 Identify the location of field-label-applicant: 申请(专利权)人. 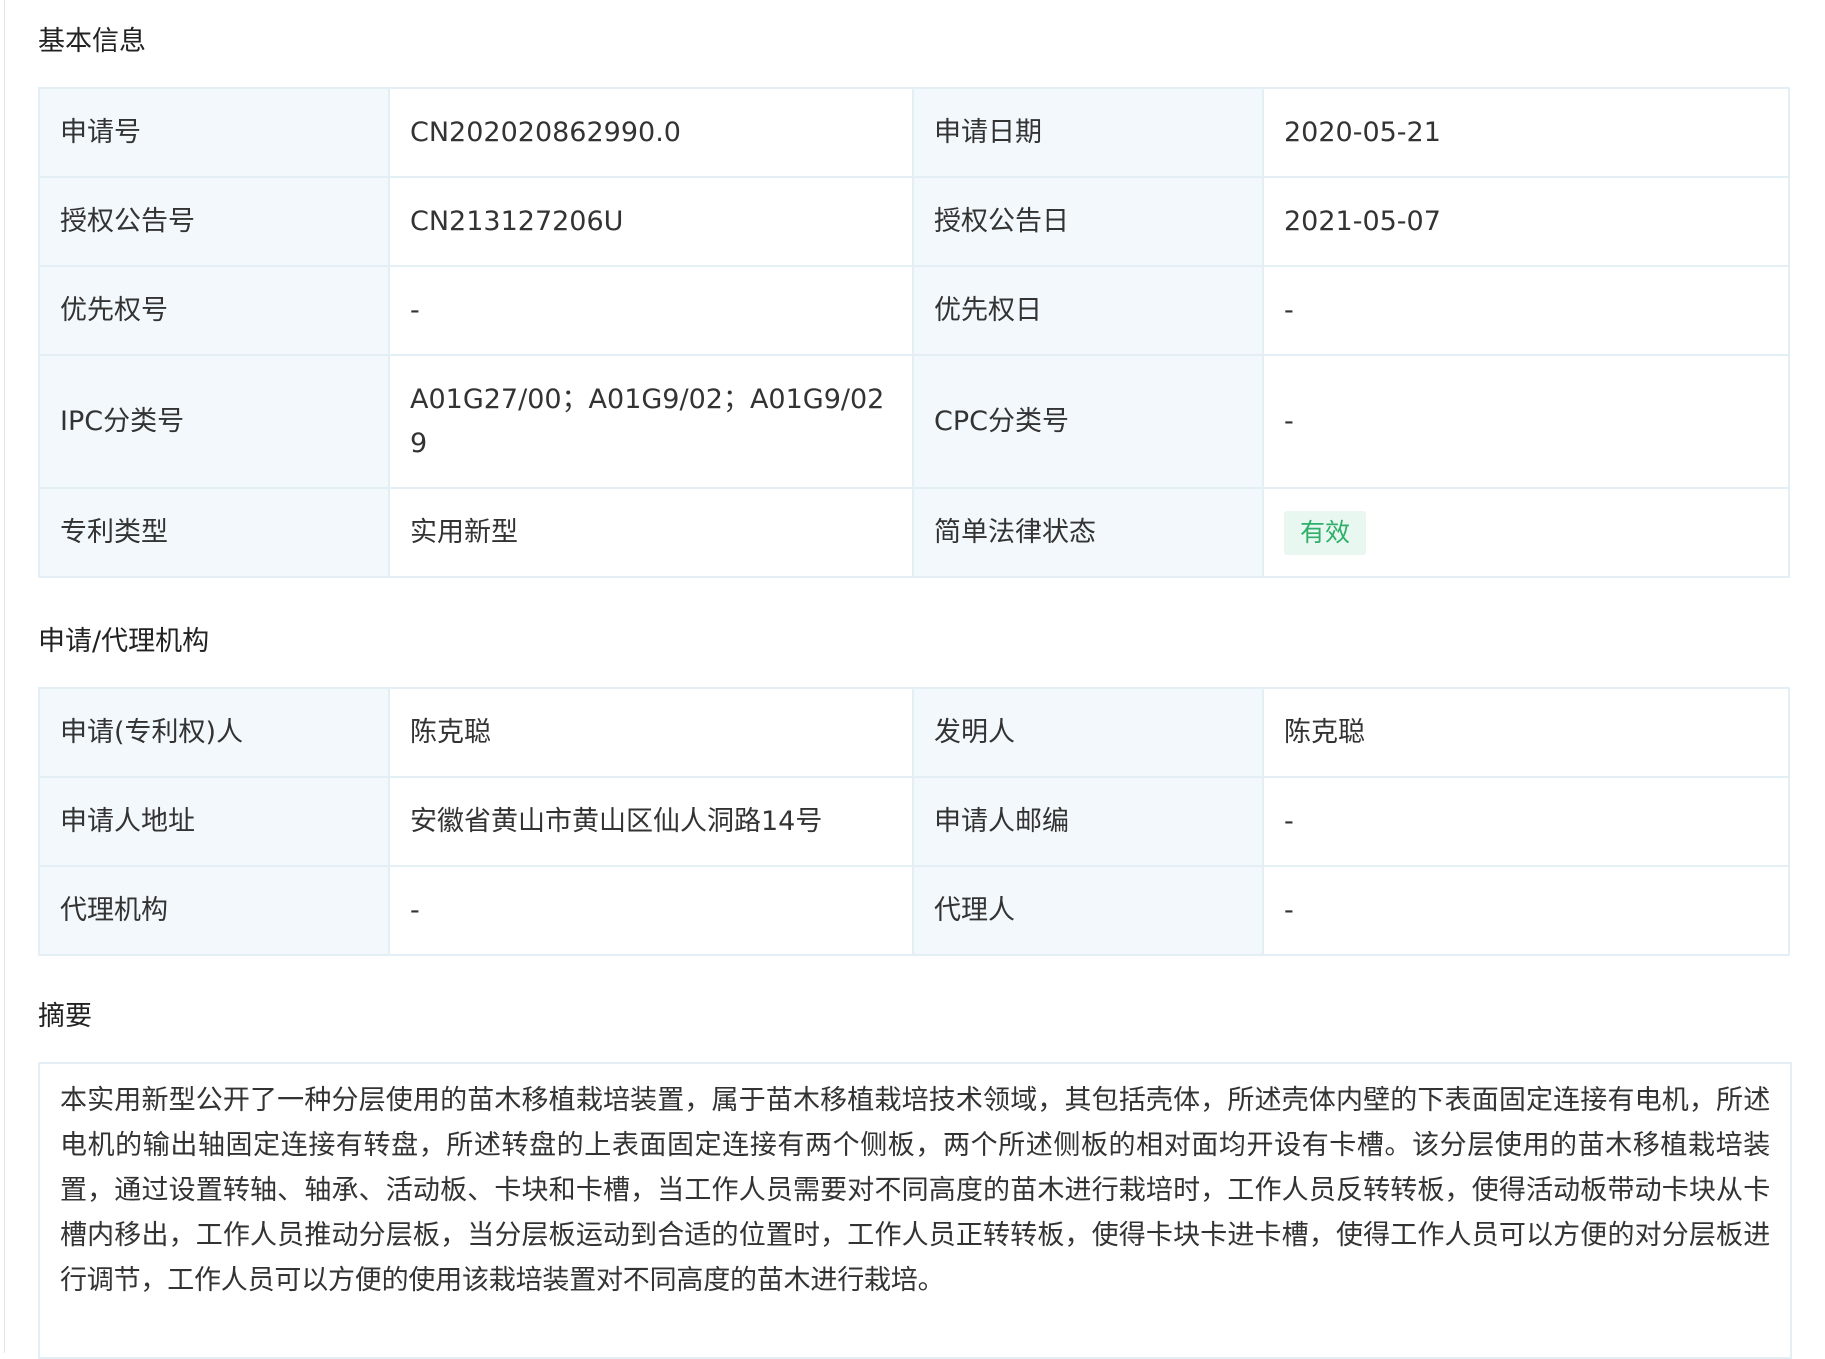
(214, 732).